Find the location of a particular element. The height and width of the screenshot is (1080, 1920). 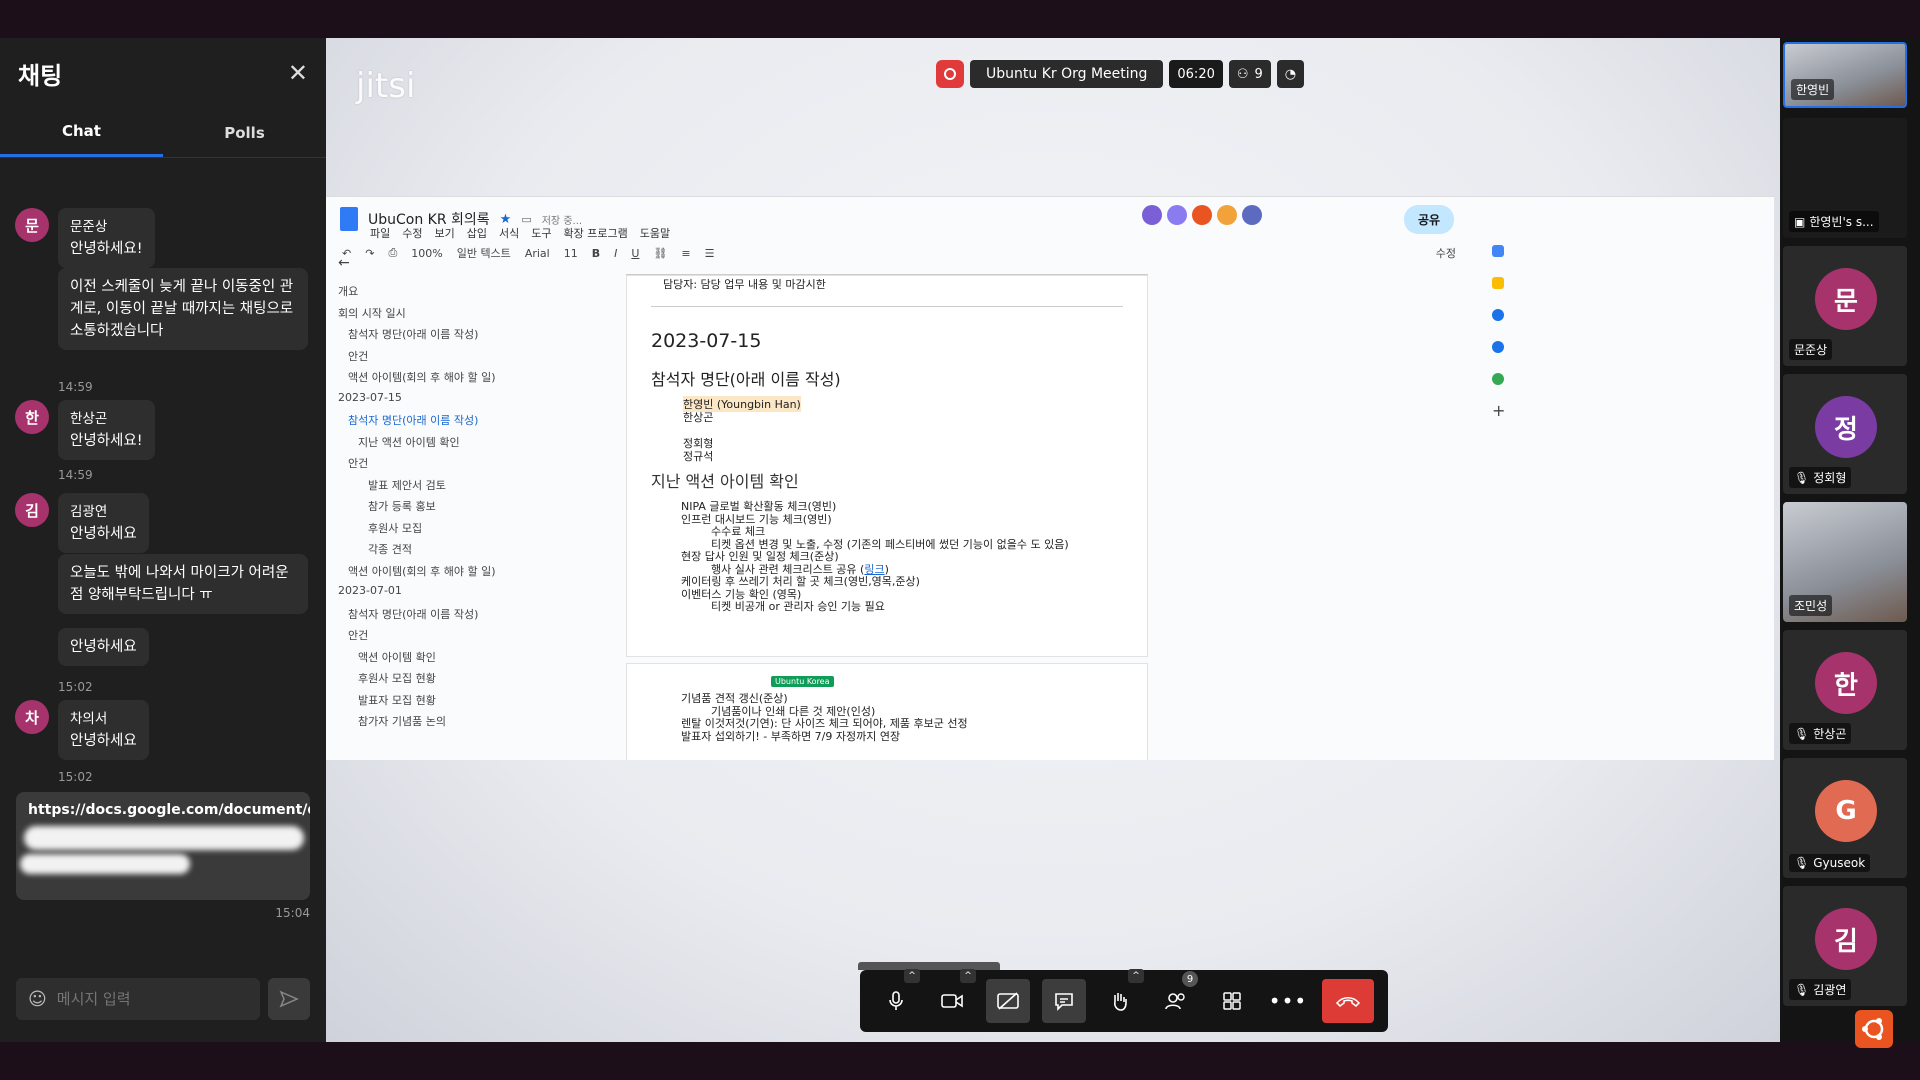

camera-button: ^ is located at coordinates (953, 996).